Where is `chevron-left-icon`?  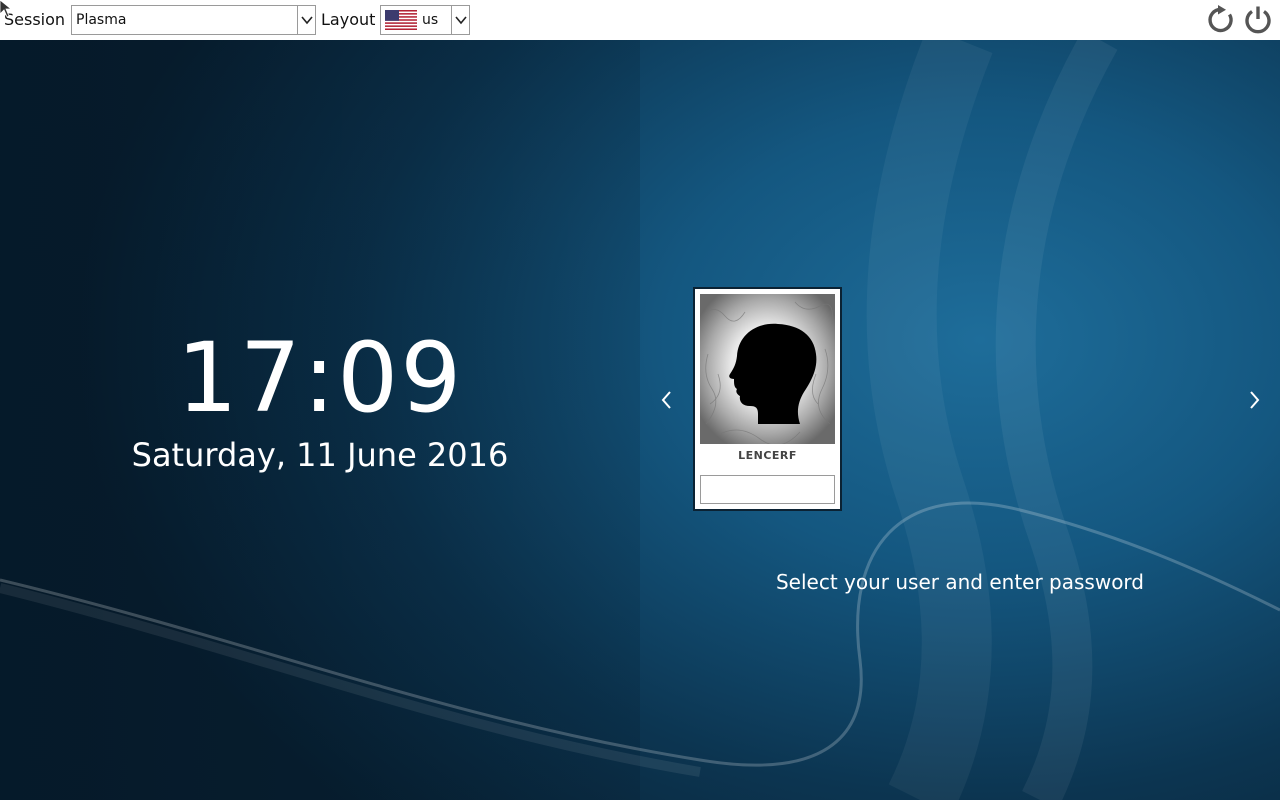 chevron-left-icon is located at coordinates (667, 400).